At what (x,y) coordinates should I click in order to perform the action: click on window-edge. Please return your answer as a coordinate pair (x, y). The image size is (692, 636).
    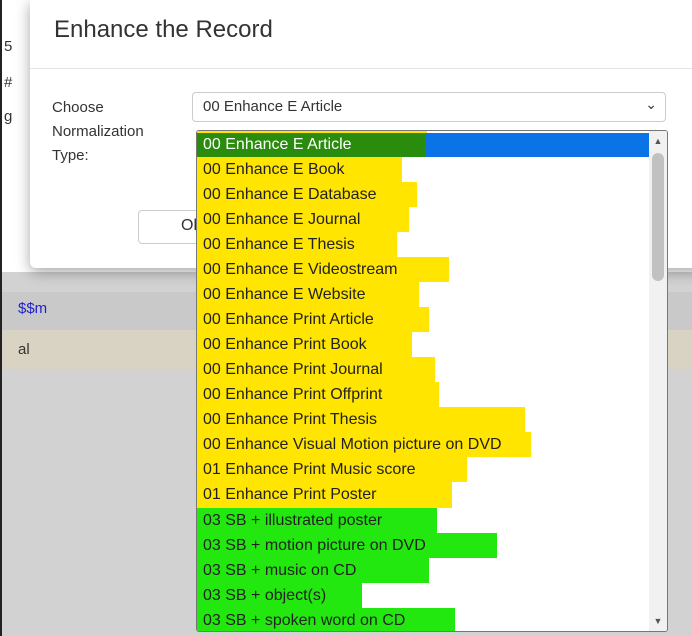
    Looking at the image, I should click on (1, 318).